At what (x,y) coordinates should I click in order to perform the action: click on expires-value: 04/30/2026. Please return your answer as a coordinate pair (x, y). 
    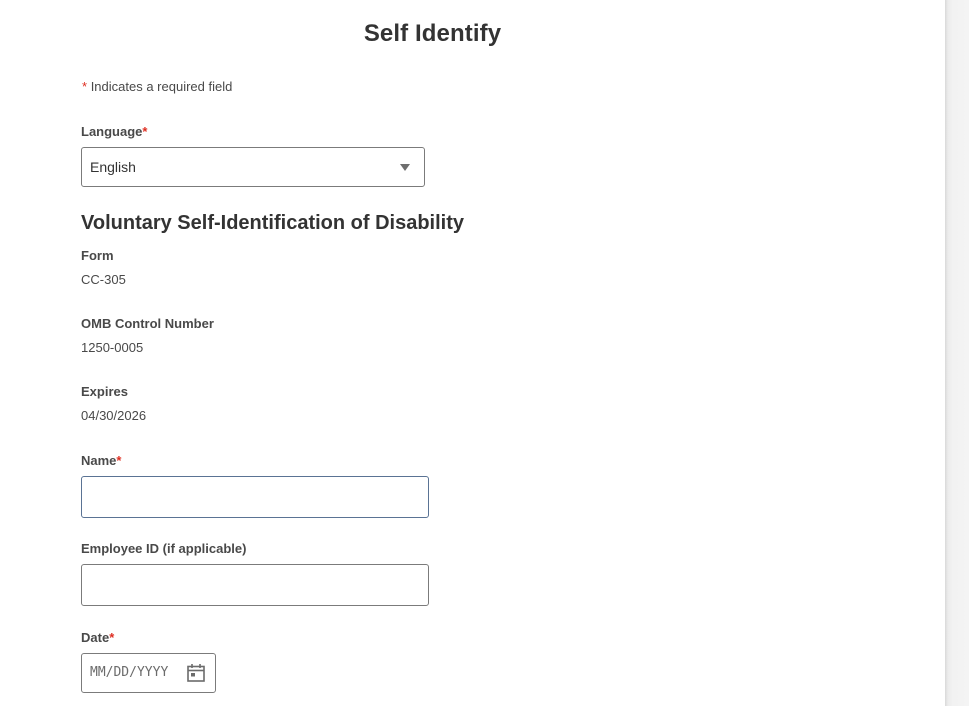
    Looking at the image, I should click on (114, 415).